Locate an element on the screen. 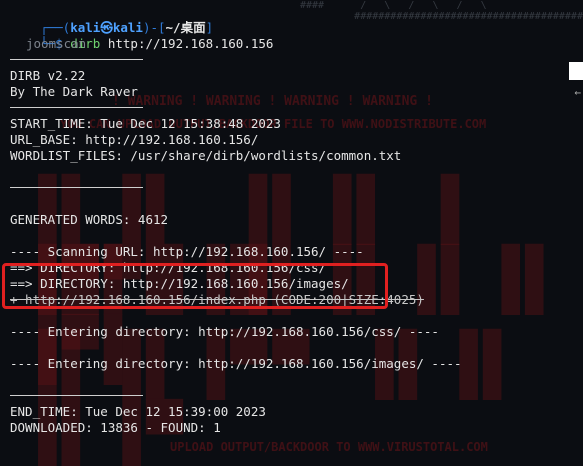  url-base-line: URL_BASE: http://192.168.160.156/ is located at coordinates (134, 139).